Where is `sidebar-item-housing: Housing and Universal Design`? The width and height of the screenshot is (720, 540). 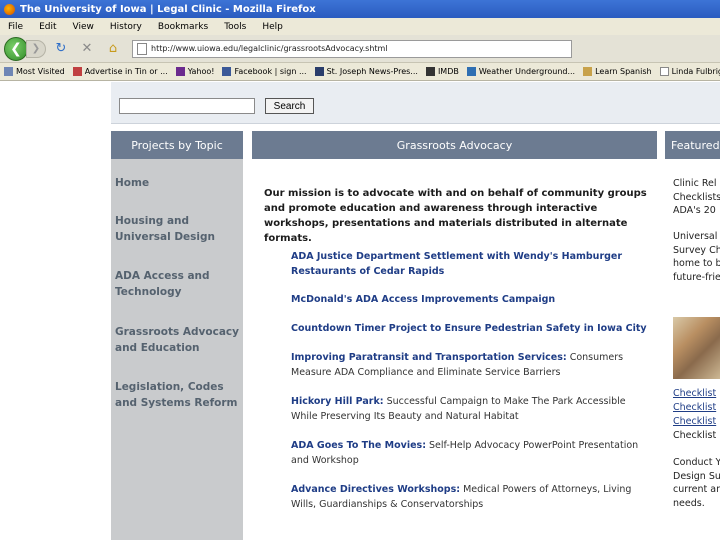
sidebar-item-housing: Housing and Universal Design is located at coordinates (177, 229).